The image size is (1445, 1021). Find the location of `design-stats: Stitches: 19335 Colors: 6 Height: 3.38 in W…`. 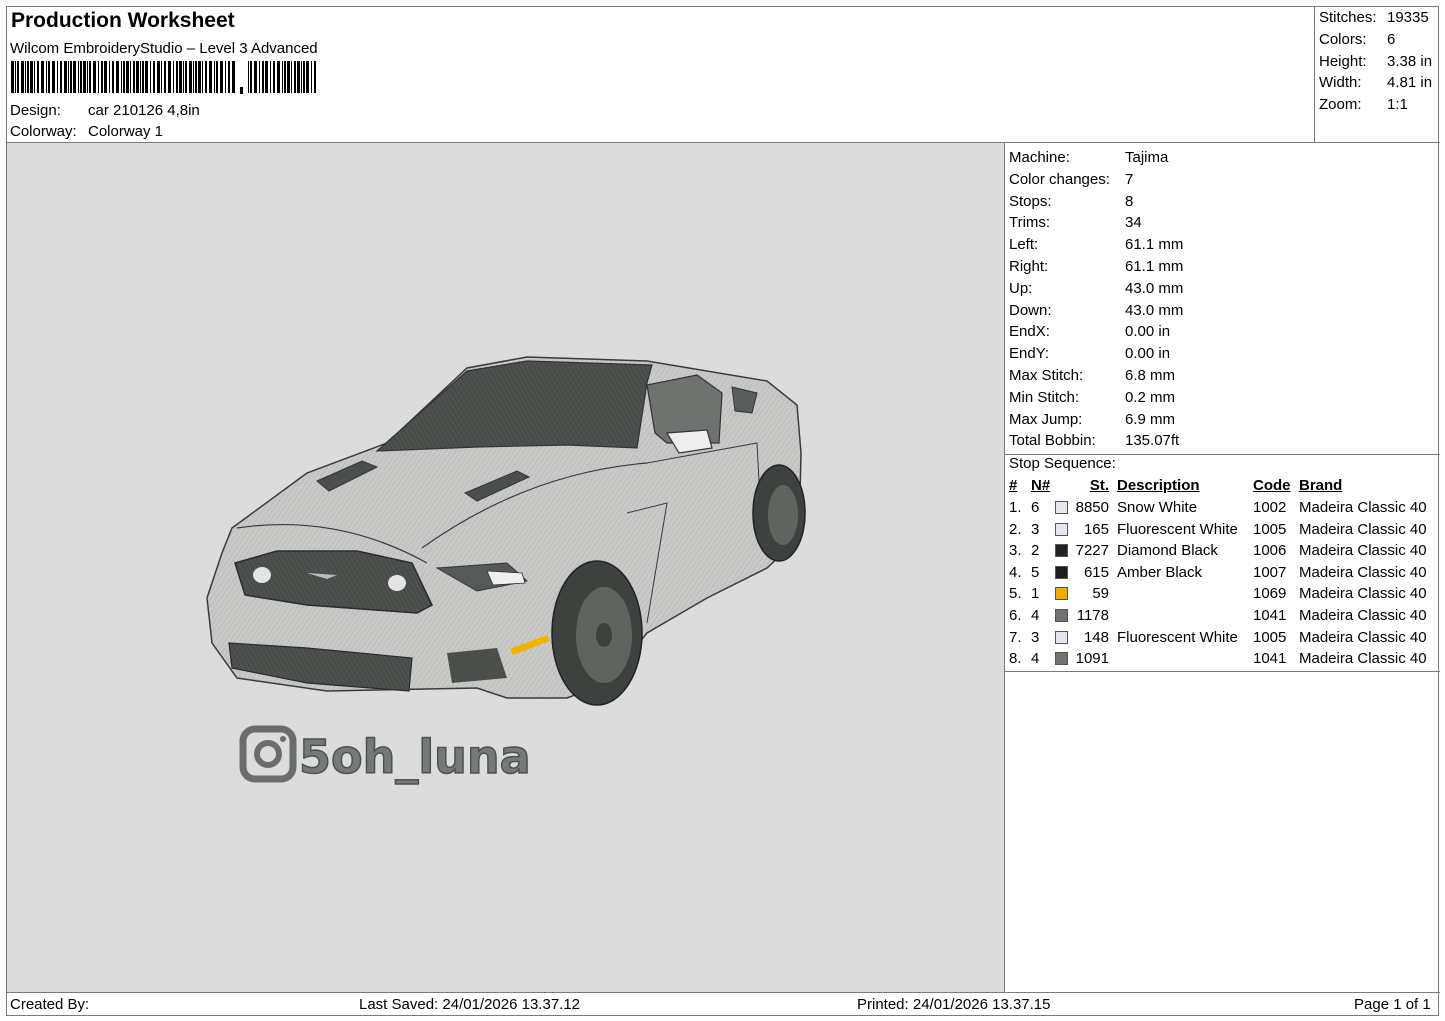

design-stats: Stitches: 19335 Colors: 6 Height: 3.38 in W… is located at coordinates (1377, 75).